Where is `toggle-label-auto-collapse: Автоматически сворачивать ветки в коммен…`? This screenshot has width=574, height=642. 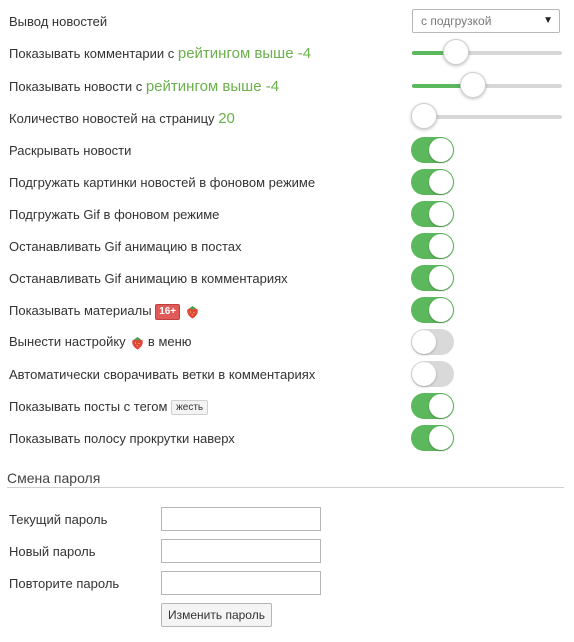 toggle-label-auto-collapse: Автоматически сворачивать ветки в коммен… is located at coordinates (162, 374).